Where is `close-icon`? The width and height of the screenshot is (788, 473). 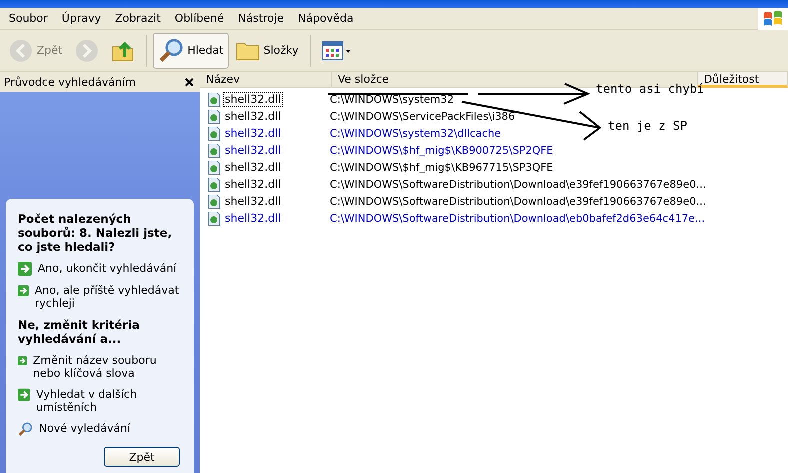 close-icon is located at coordinates (189, 82).